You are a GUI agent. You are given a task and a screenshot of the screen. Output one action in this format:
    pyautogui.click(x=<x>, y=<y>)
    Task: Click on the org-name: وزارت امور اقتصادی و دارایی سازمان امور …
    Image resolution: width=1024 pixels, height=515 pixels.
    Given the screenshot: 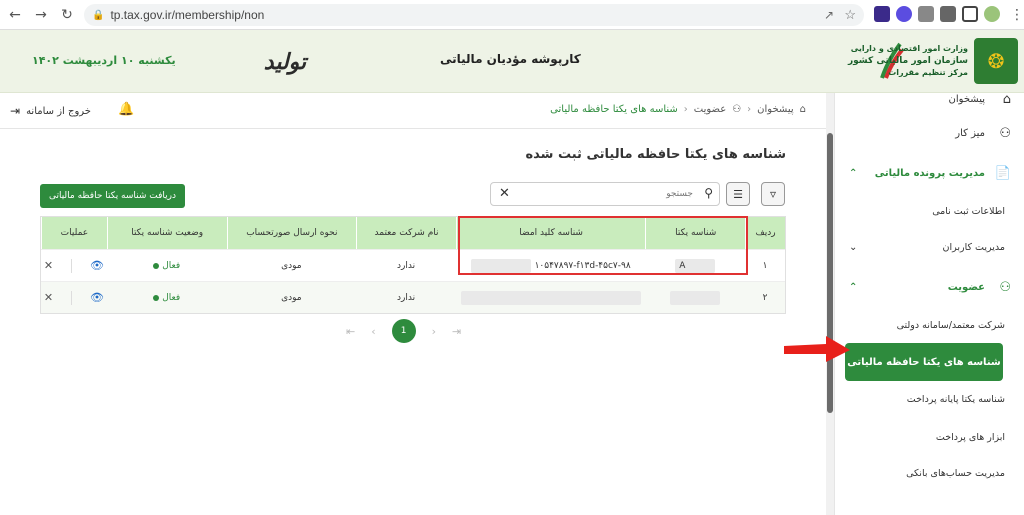 What is the action you would take?
    pyautogui.click(x=907, y=60)
    